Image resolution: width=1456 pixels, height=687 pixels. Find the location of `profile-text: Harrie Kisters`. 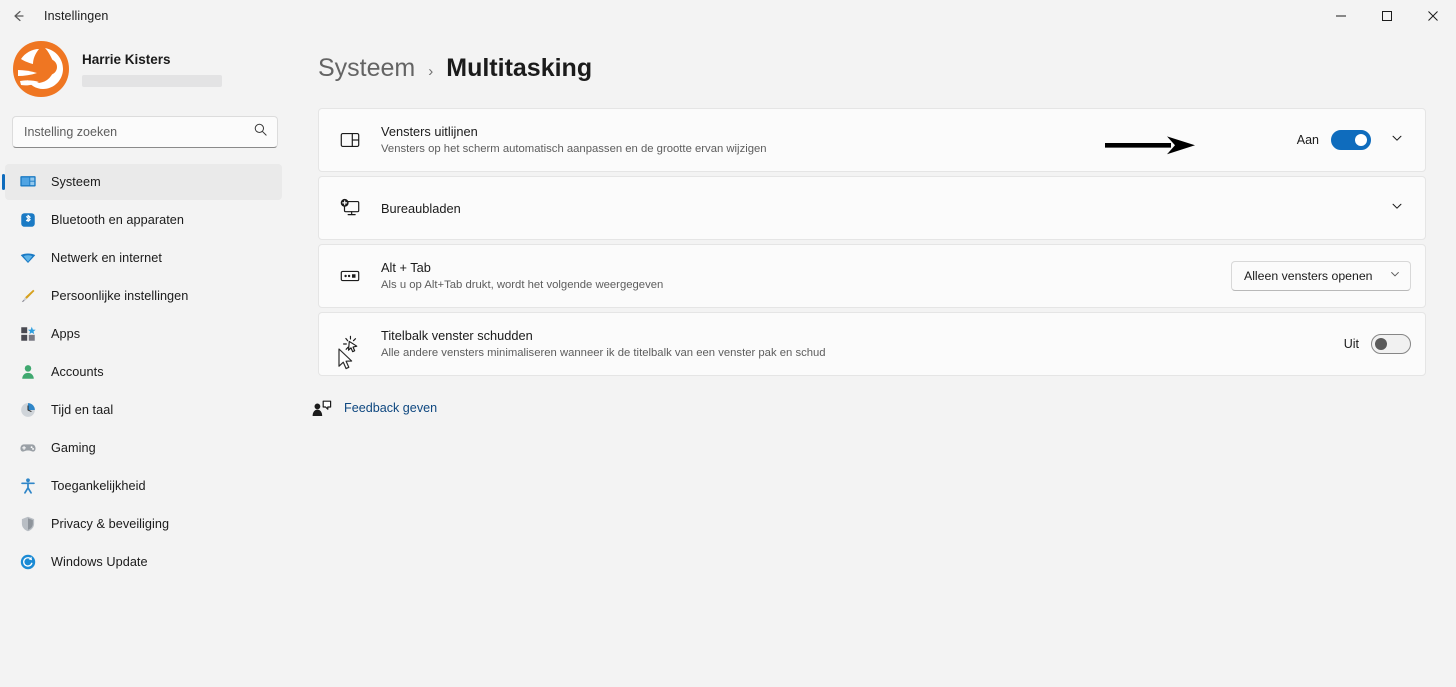

profile-text: Harrie Kisters is located at coordinates (152, 69).